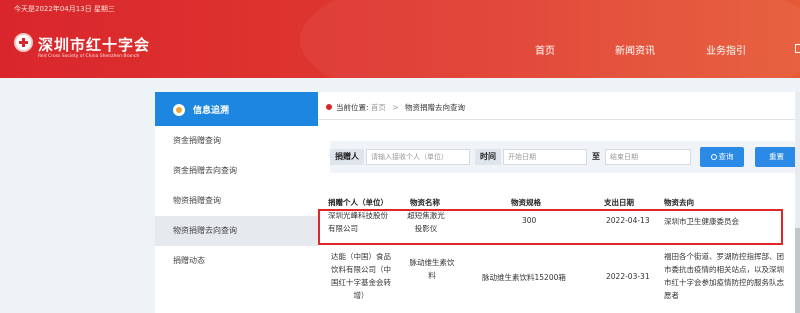 This screenshot has width=800, height=313. What do you see at coordinates (358, 202) in the screenshot?
I see `col-donor: 捐赠个人（单位）` at bounding box center [358, 202].